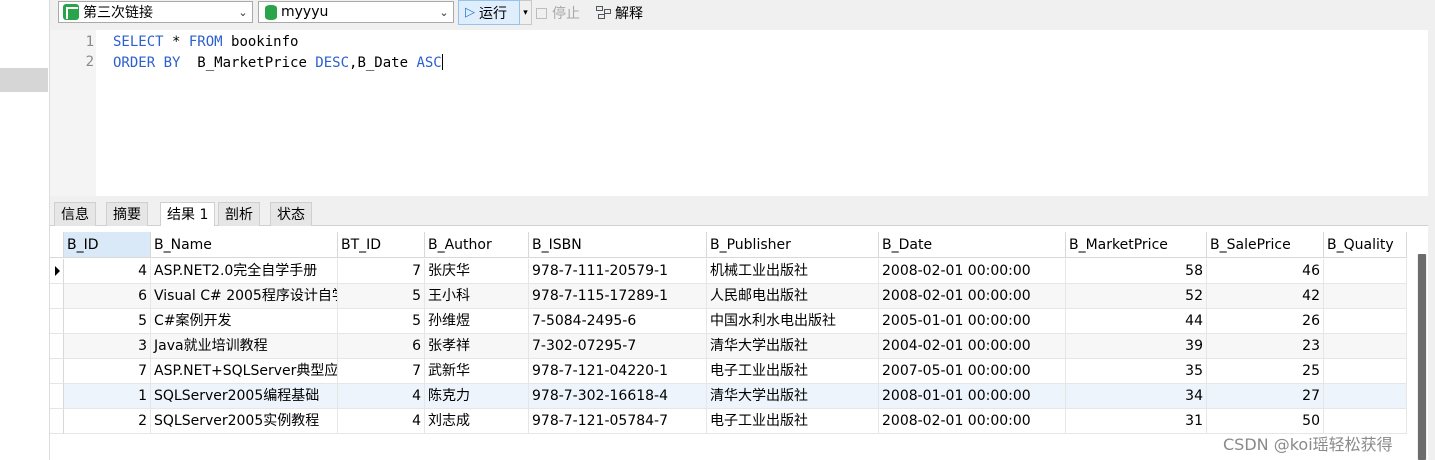 The width and height of the screenshot is (1435, 460). I want to click on cell-b-isbn: 978-7-115-17289-1, so click(618, 296).